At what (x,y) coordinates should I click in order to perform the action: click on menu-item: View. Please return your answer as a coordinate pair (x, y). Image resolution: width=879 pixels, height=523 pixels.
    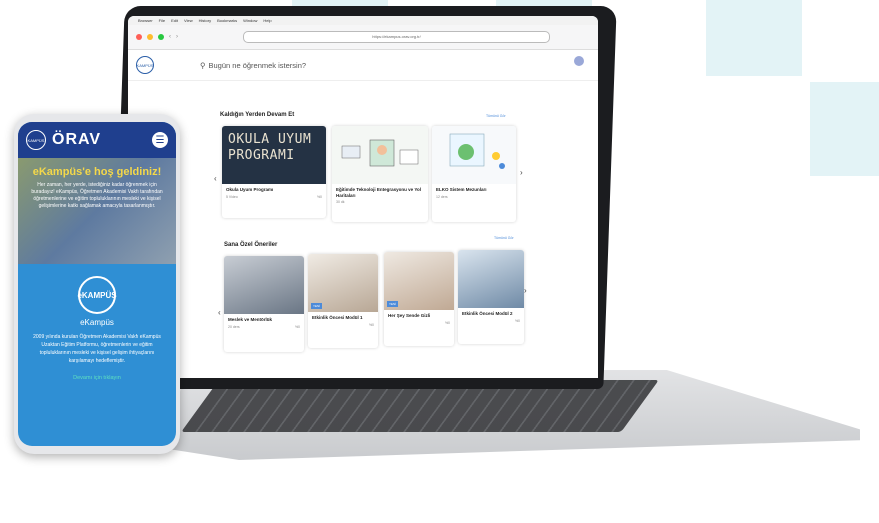
    Looking at the image, I should click on (188, 20).